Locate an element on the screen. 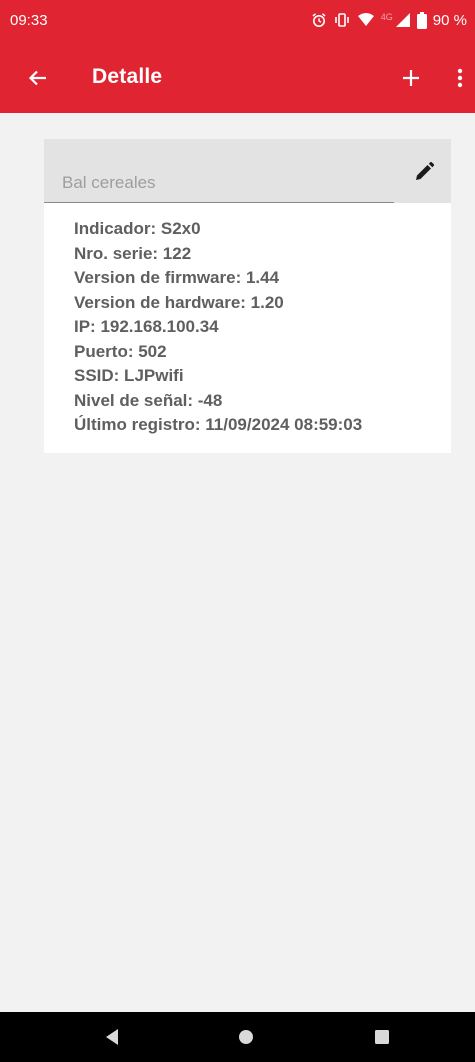  nav-home-button is located at coordinates (246, 1037).